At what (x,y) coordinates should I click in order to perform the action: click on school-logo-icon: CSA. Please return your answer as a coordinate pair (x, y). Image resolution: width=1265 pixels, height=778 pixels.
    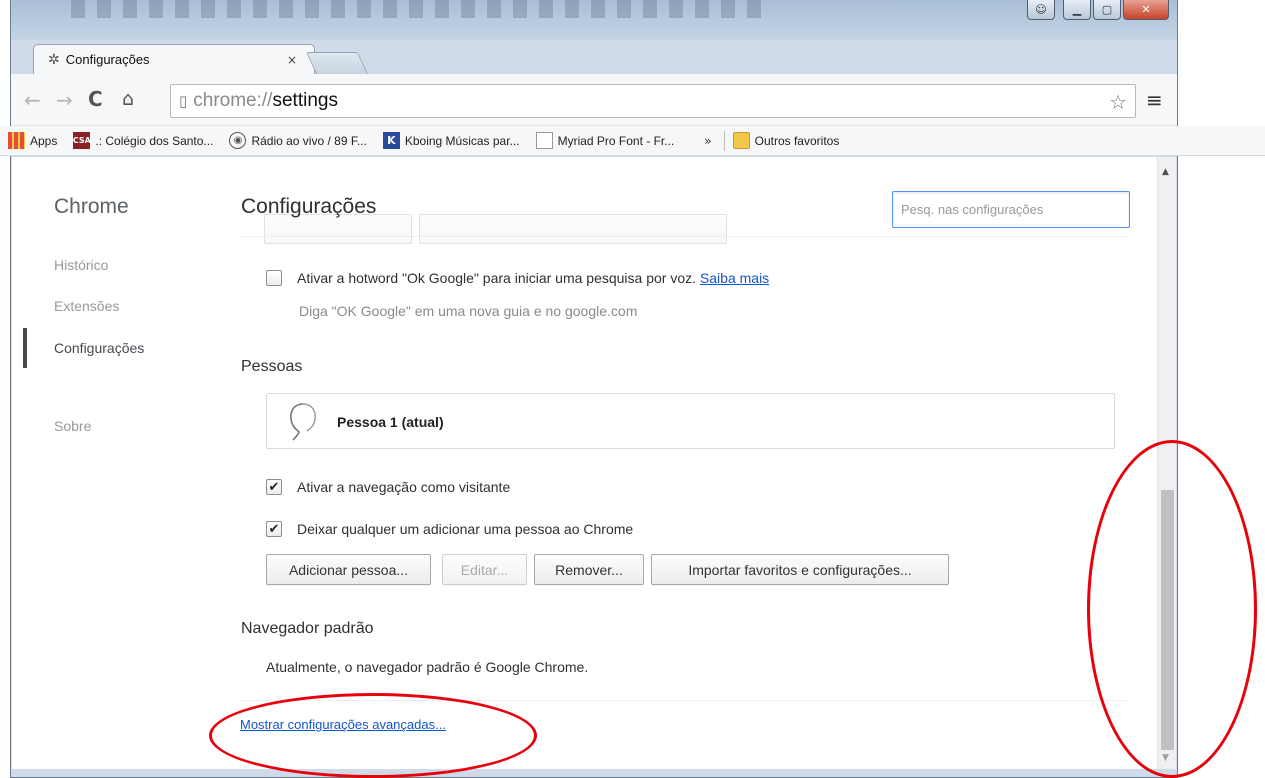
    Looking at the image, I should click on (82, 140).